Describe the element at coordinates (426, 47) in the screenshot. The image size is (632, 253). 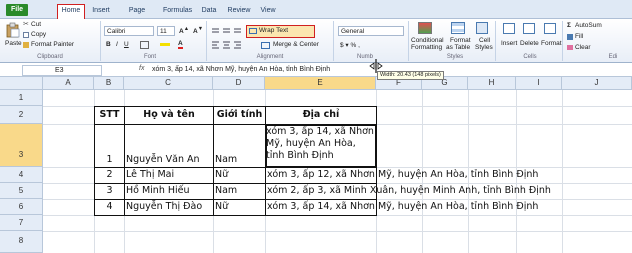
I see `conditional-formatting-button-line2: Formatting` at that location.